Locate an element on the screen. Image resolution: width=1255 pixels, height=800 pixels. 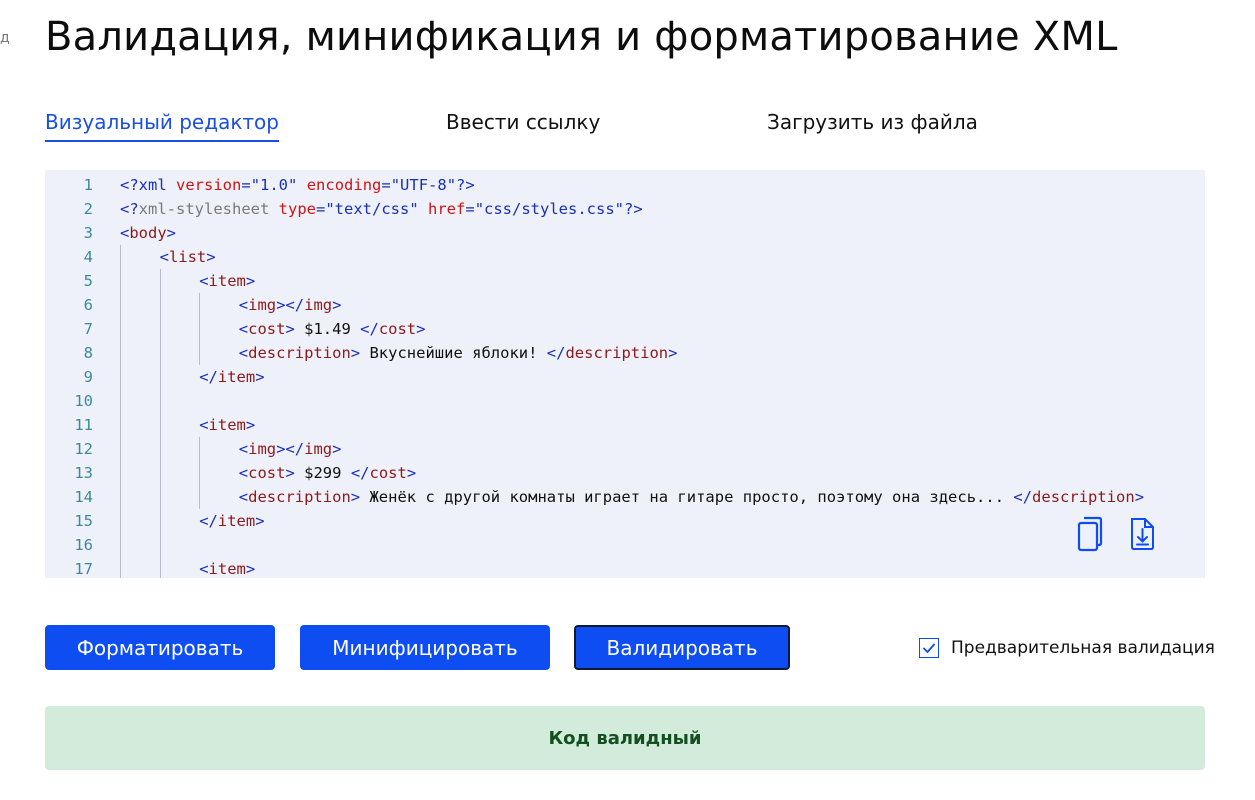
line-number: 14 is located at coordinates (83, 497).